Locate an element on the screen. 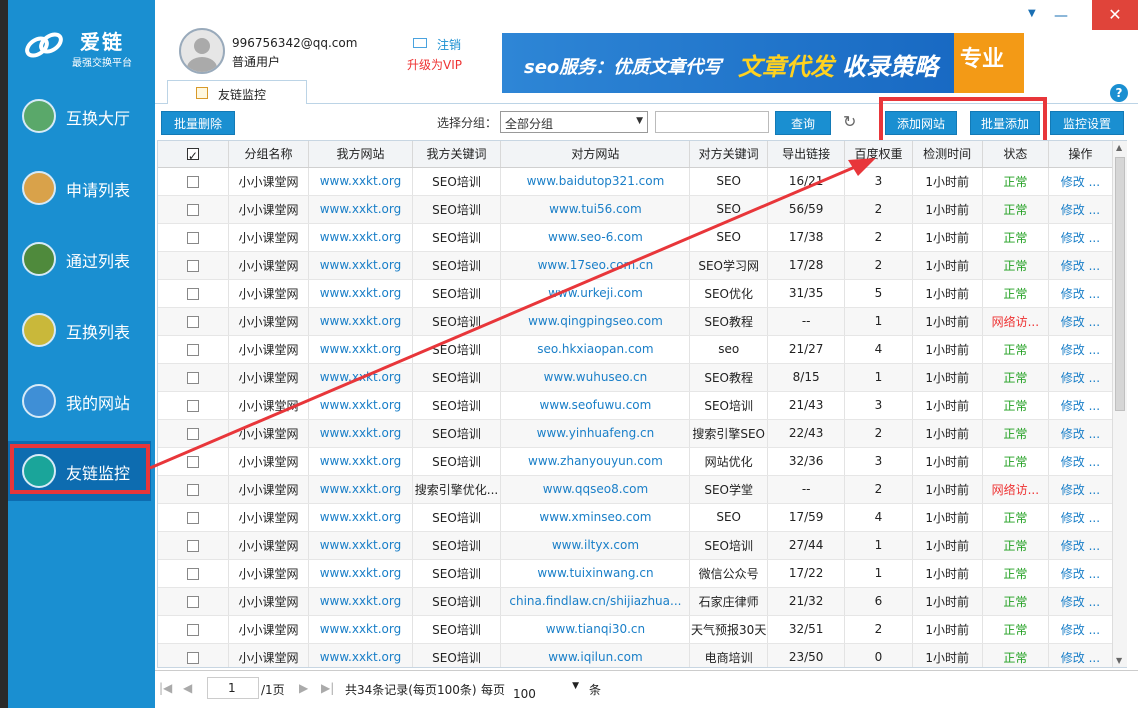 Image resolution: width=1138 pixels, height=708 pixels. table-cell: www.qingpingseo.com is located at coordinates (595, 321).